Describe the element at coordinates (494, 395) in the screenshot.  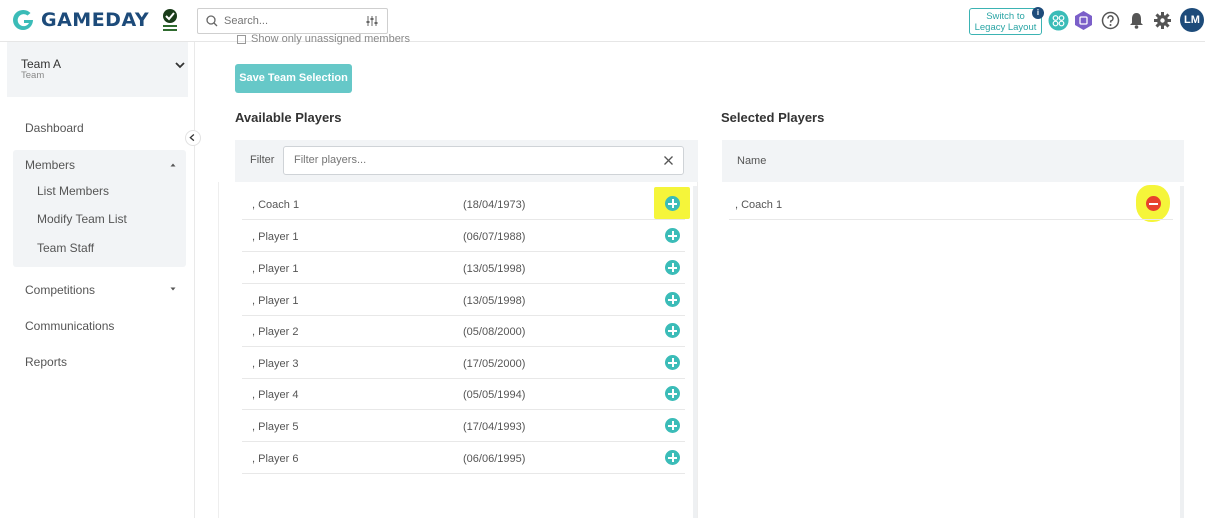
I see `player-dob: (05/05/1994)` at that location.